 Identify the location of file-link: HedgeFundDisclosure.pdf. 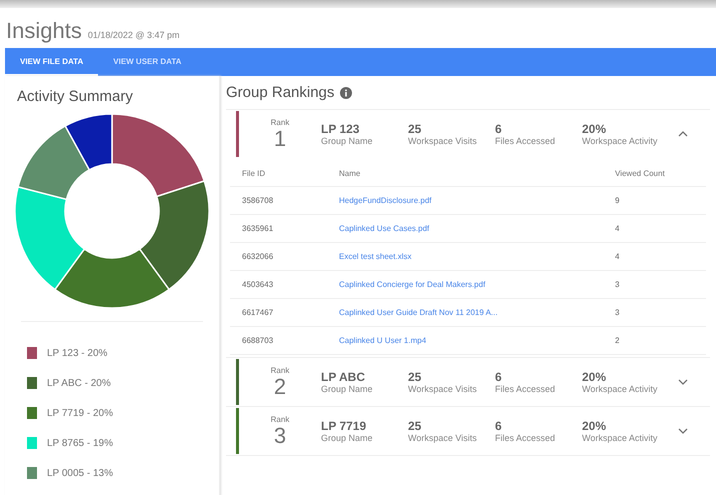
(385, 200).